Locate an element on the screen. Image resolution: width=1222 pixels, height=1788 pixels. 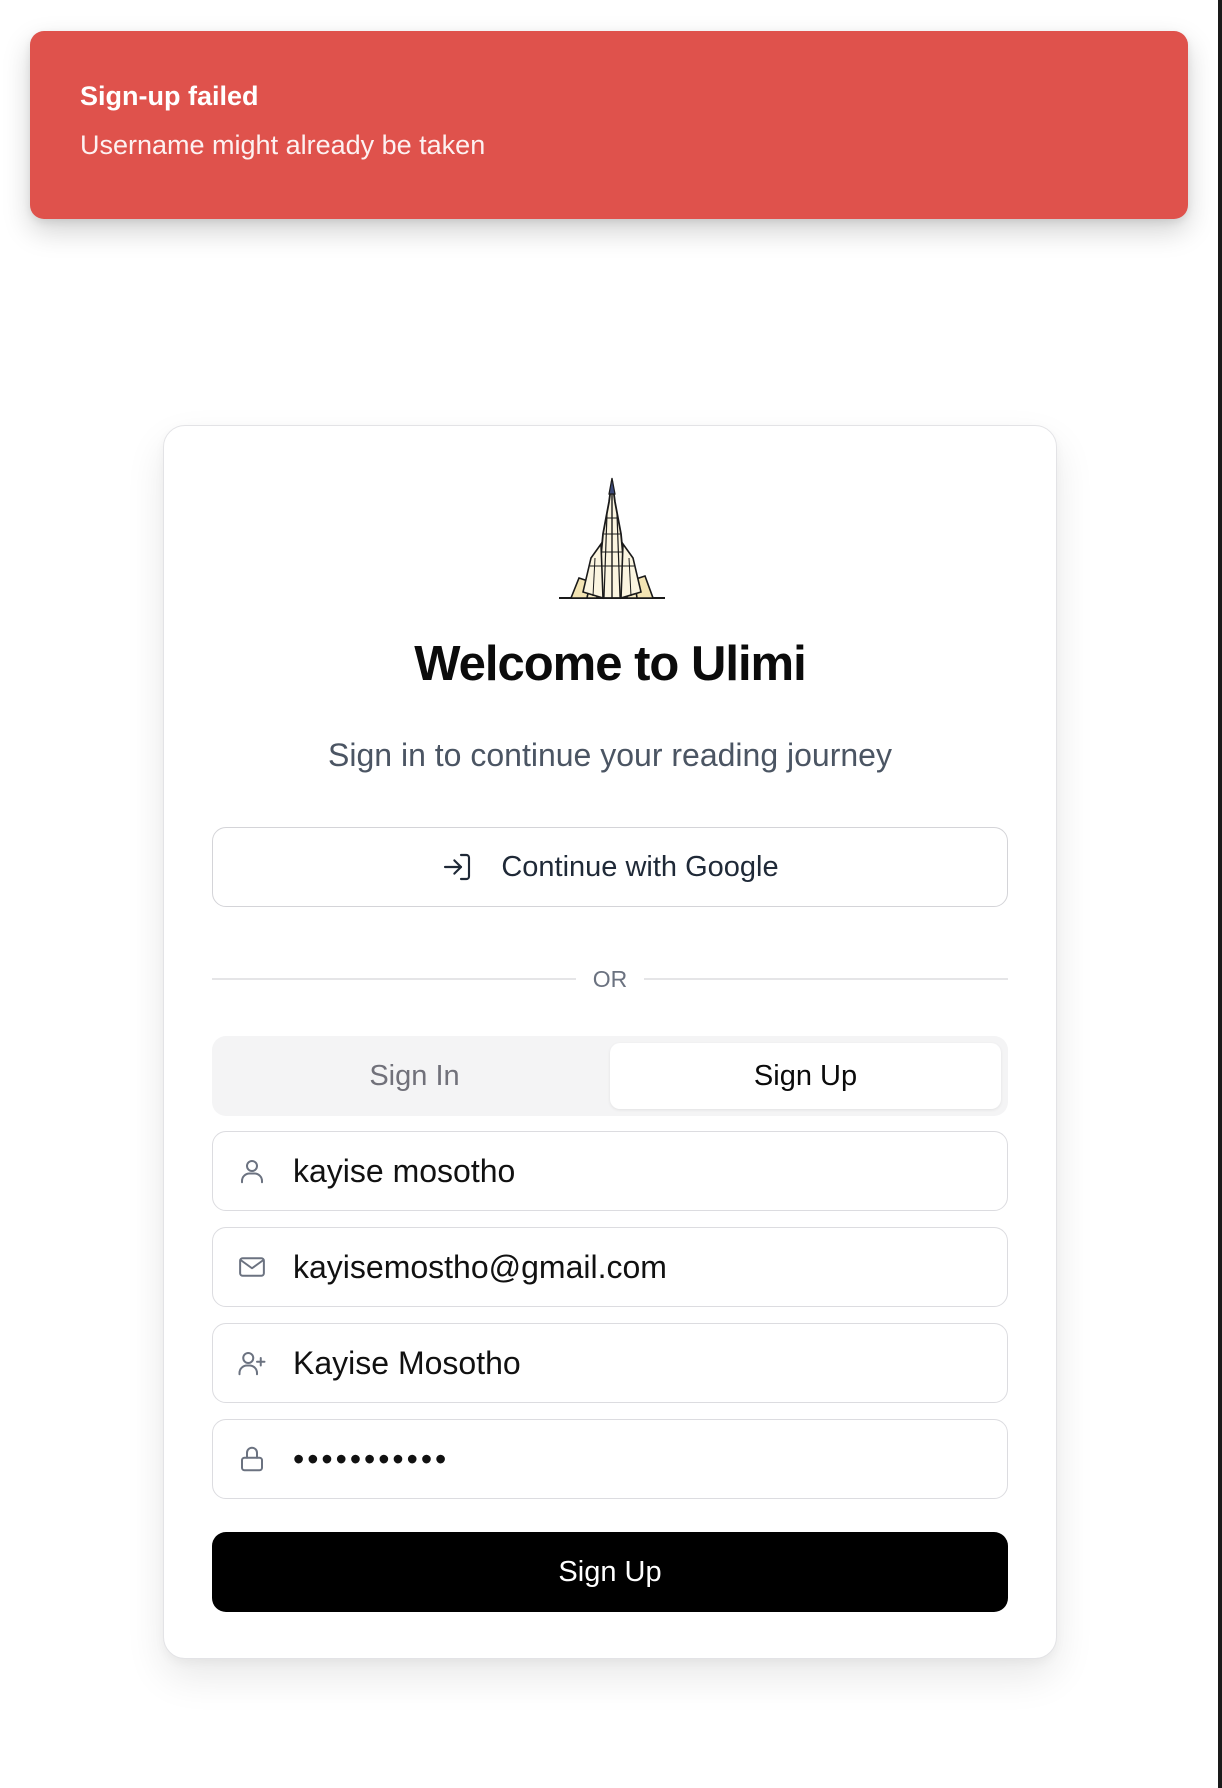
log-in-icon is located at coordinates (457, 867).